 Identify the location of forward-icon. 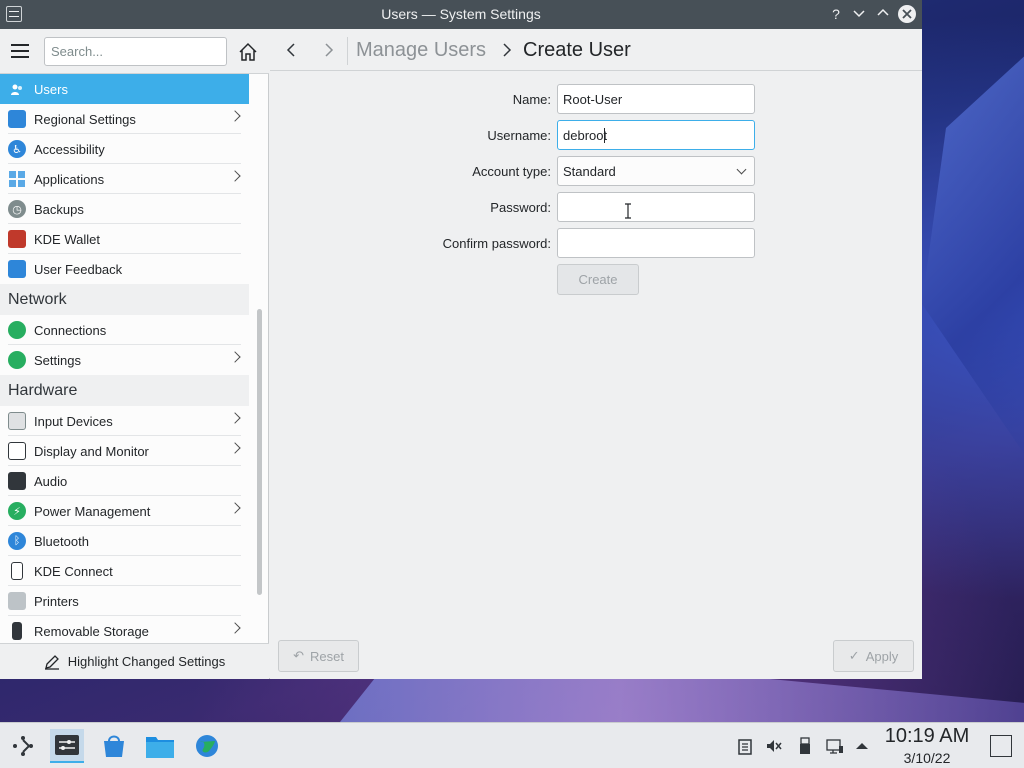
(329, 50).